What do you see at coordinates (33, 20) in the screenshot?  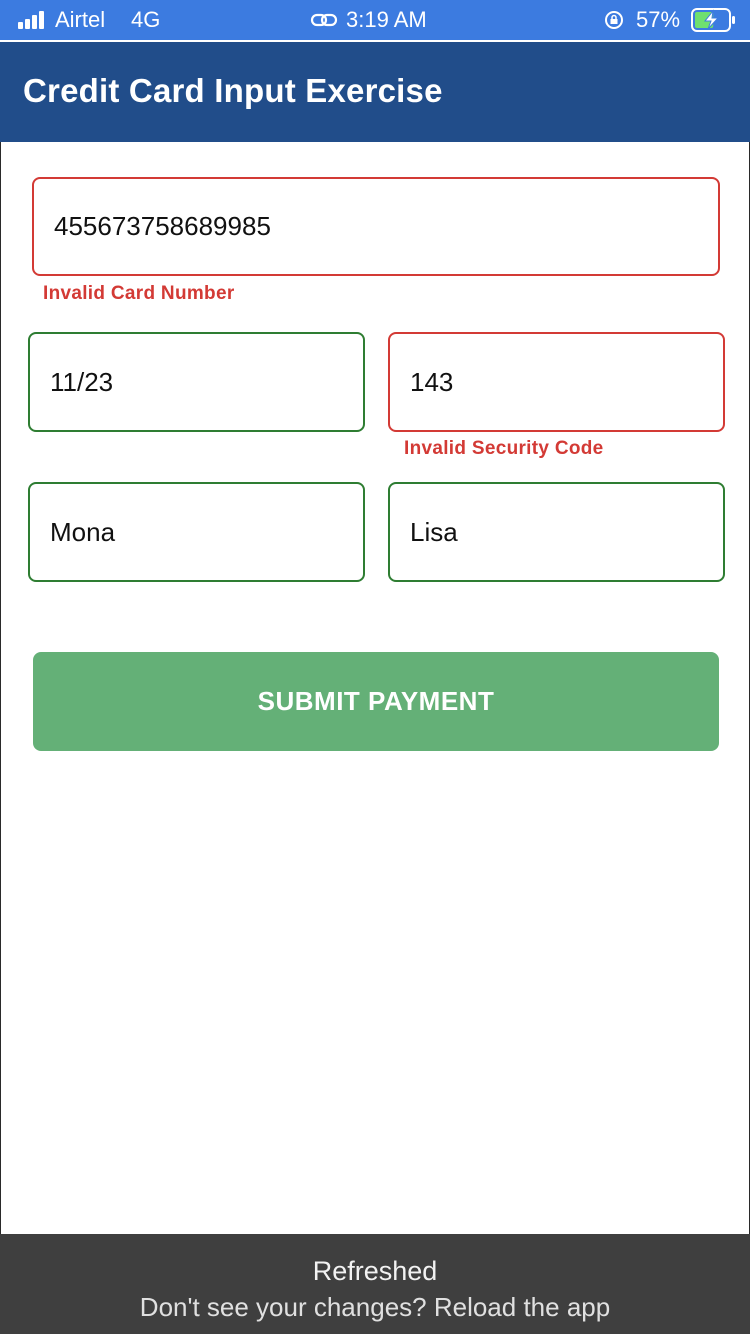 I see `signal-icon` at bounding box center [33, 20].